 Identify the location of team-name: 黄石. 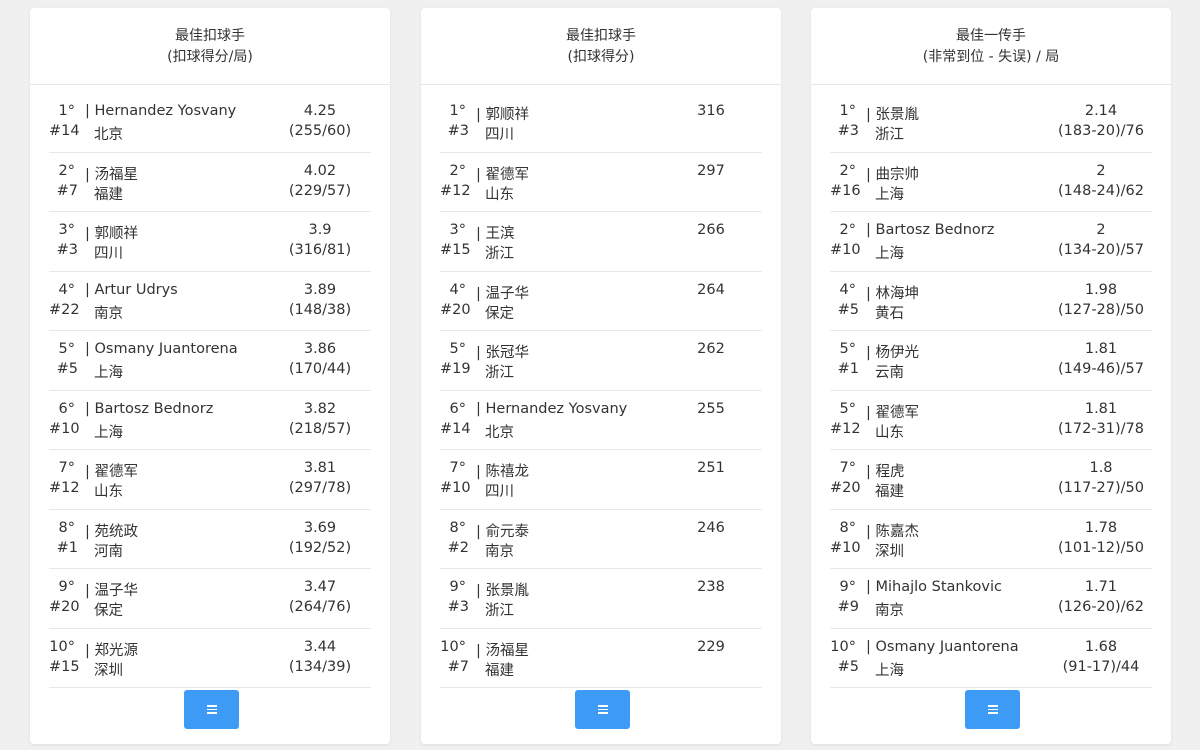
(889, 313).